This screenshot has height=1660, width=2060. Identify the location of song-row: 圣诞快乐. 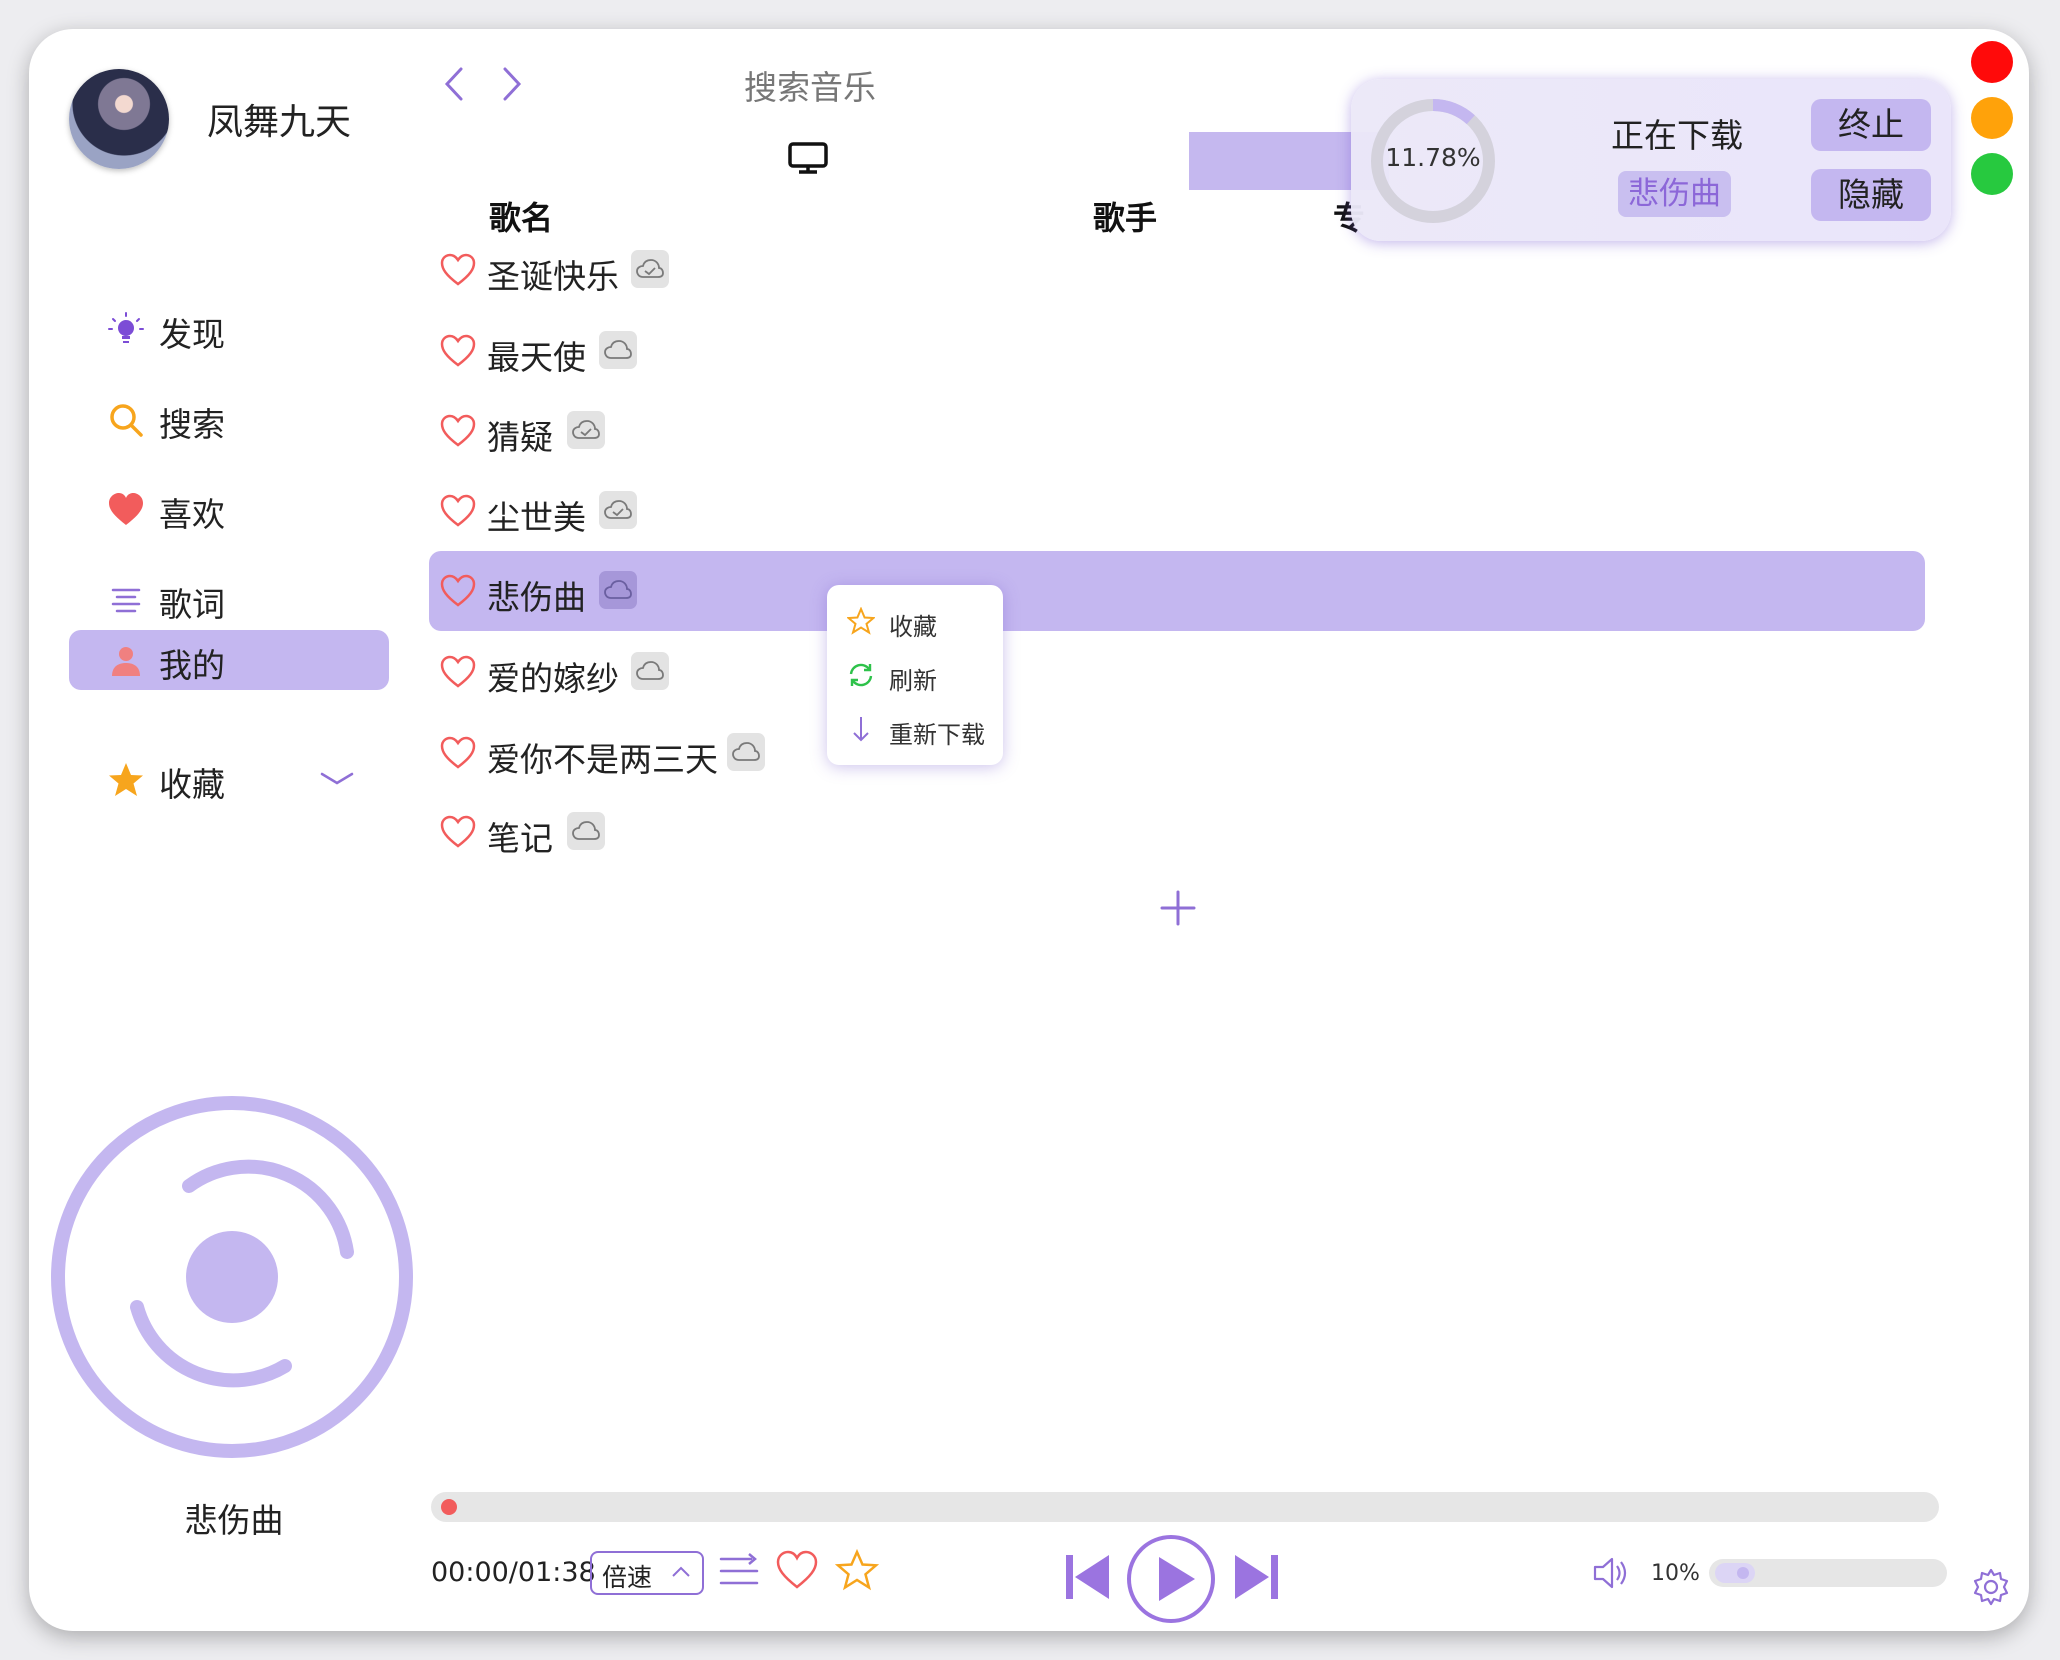
(1177, 270).